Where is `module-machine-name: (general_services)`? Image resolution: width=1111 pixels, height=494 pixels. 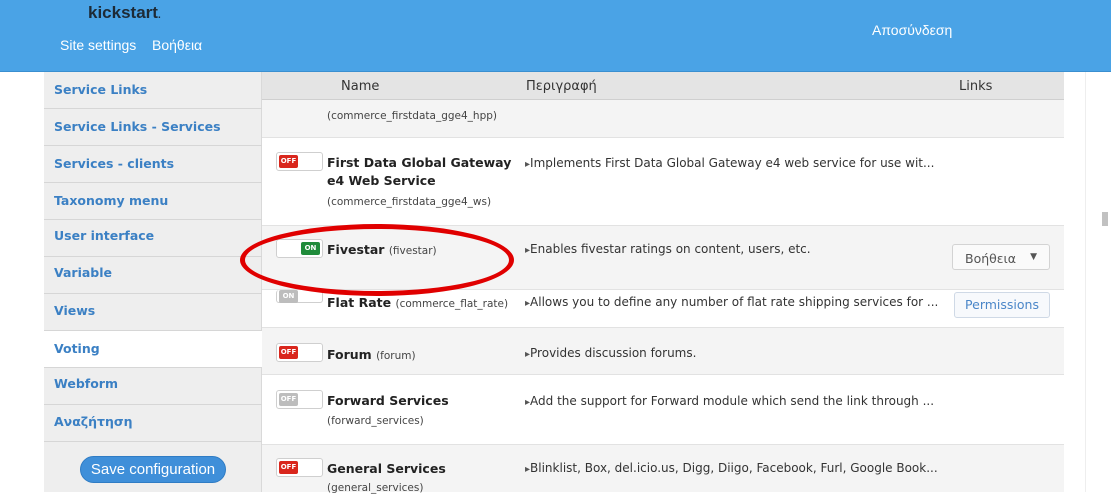 module-machine-name: (general_services) is located at coordinates (375, 488).